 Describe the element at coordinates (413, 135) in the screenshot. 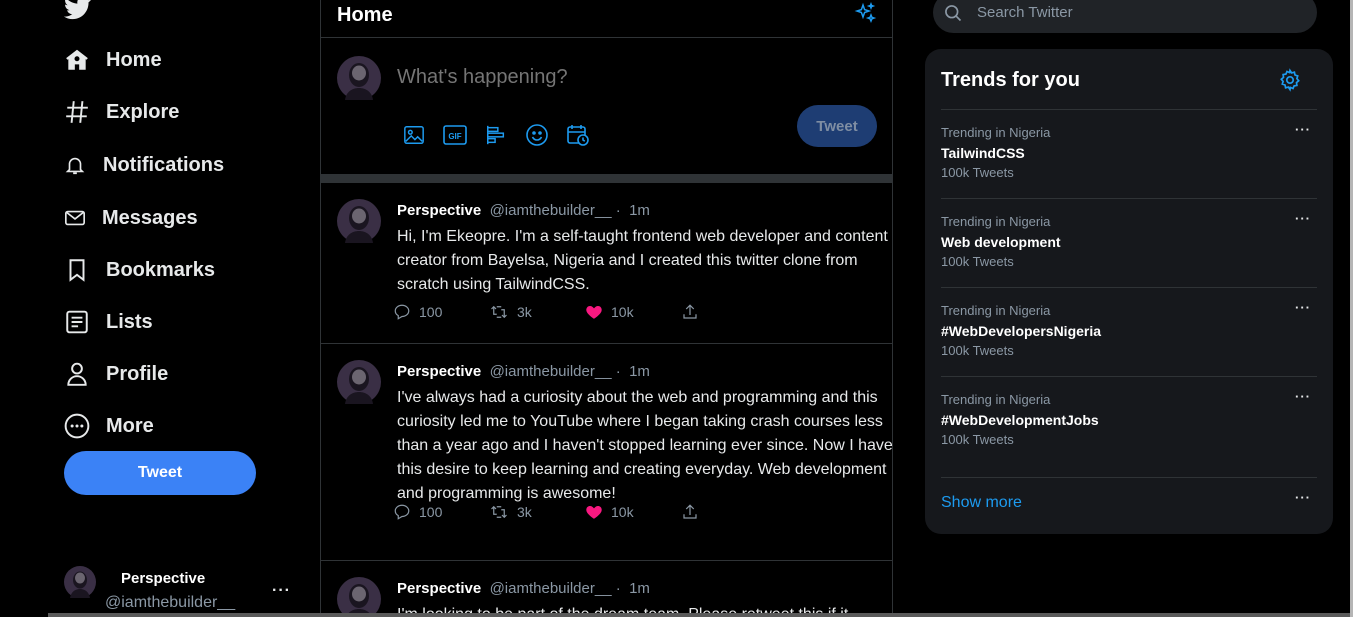

I see `image-icon` at that location.